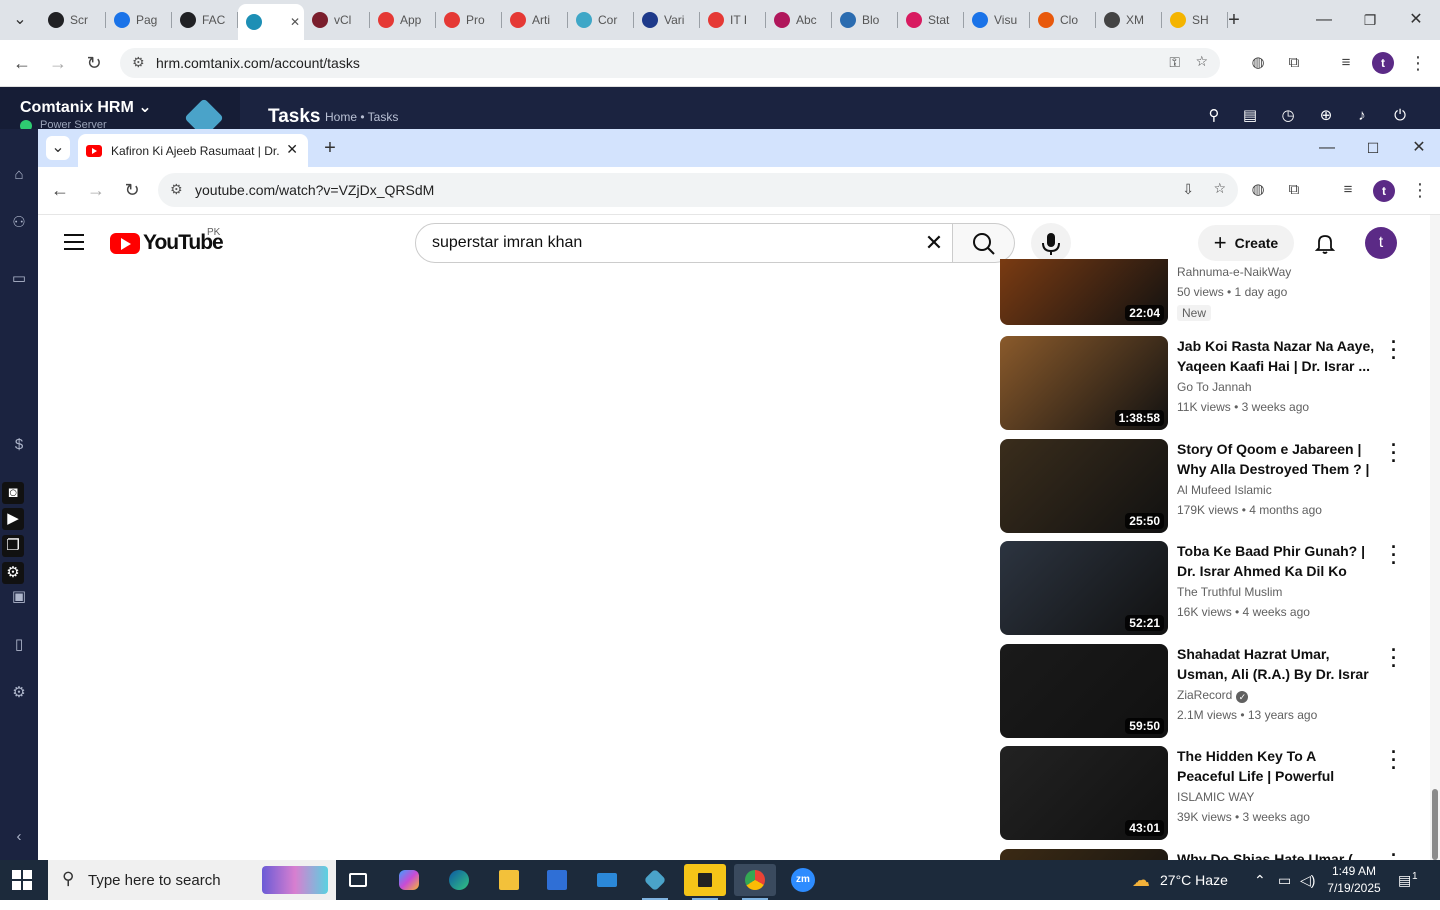 This screenshot has width=1440, height=910. Describe the element at coordinates (1284, 880) in the screenshot. I see `network-icon: ▭` at that location.